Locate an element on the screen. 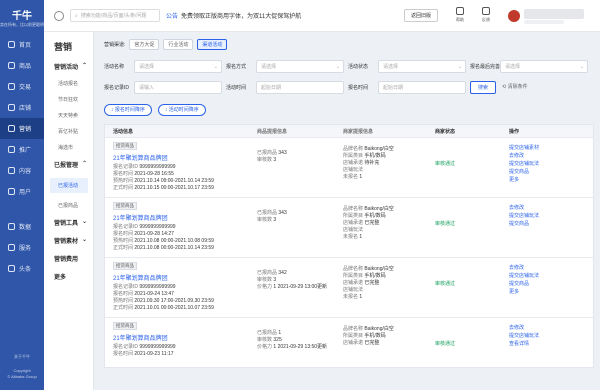 This screenshot has width=600, height=390. merchant-info: 品牌名称 Baikong/白空 所属类目 手机/数码 店铺承诺 已完整 is located at coordinates (385, 342).